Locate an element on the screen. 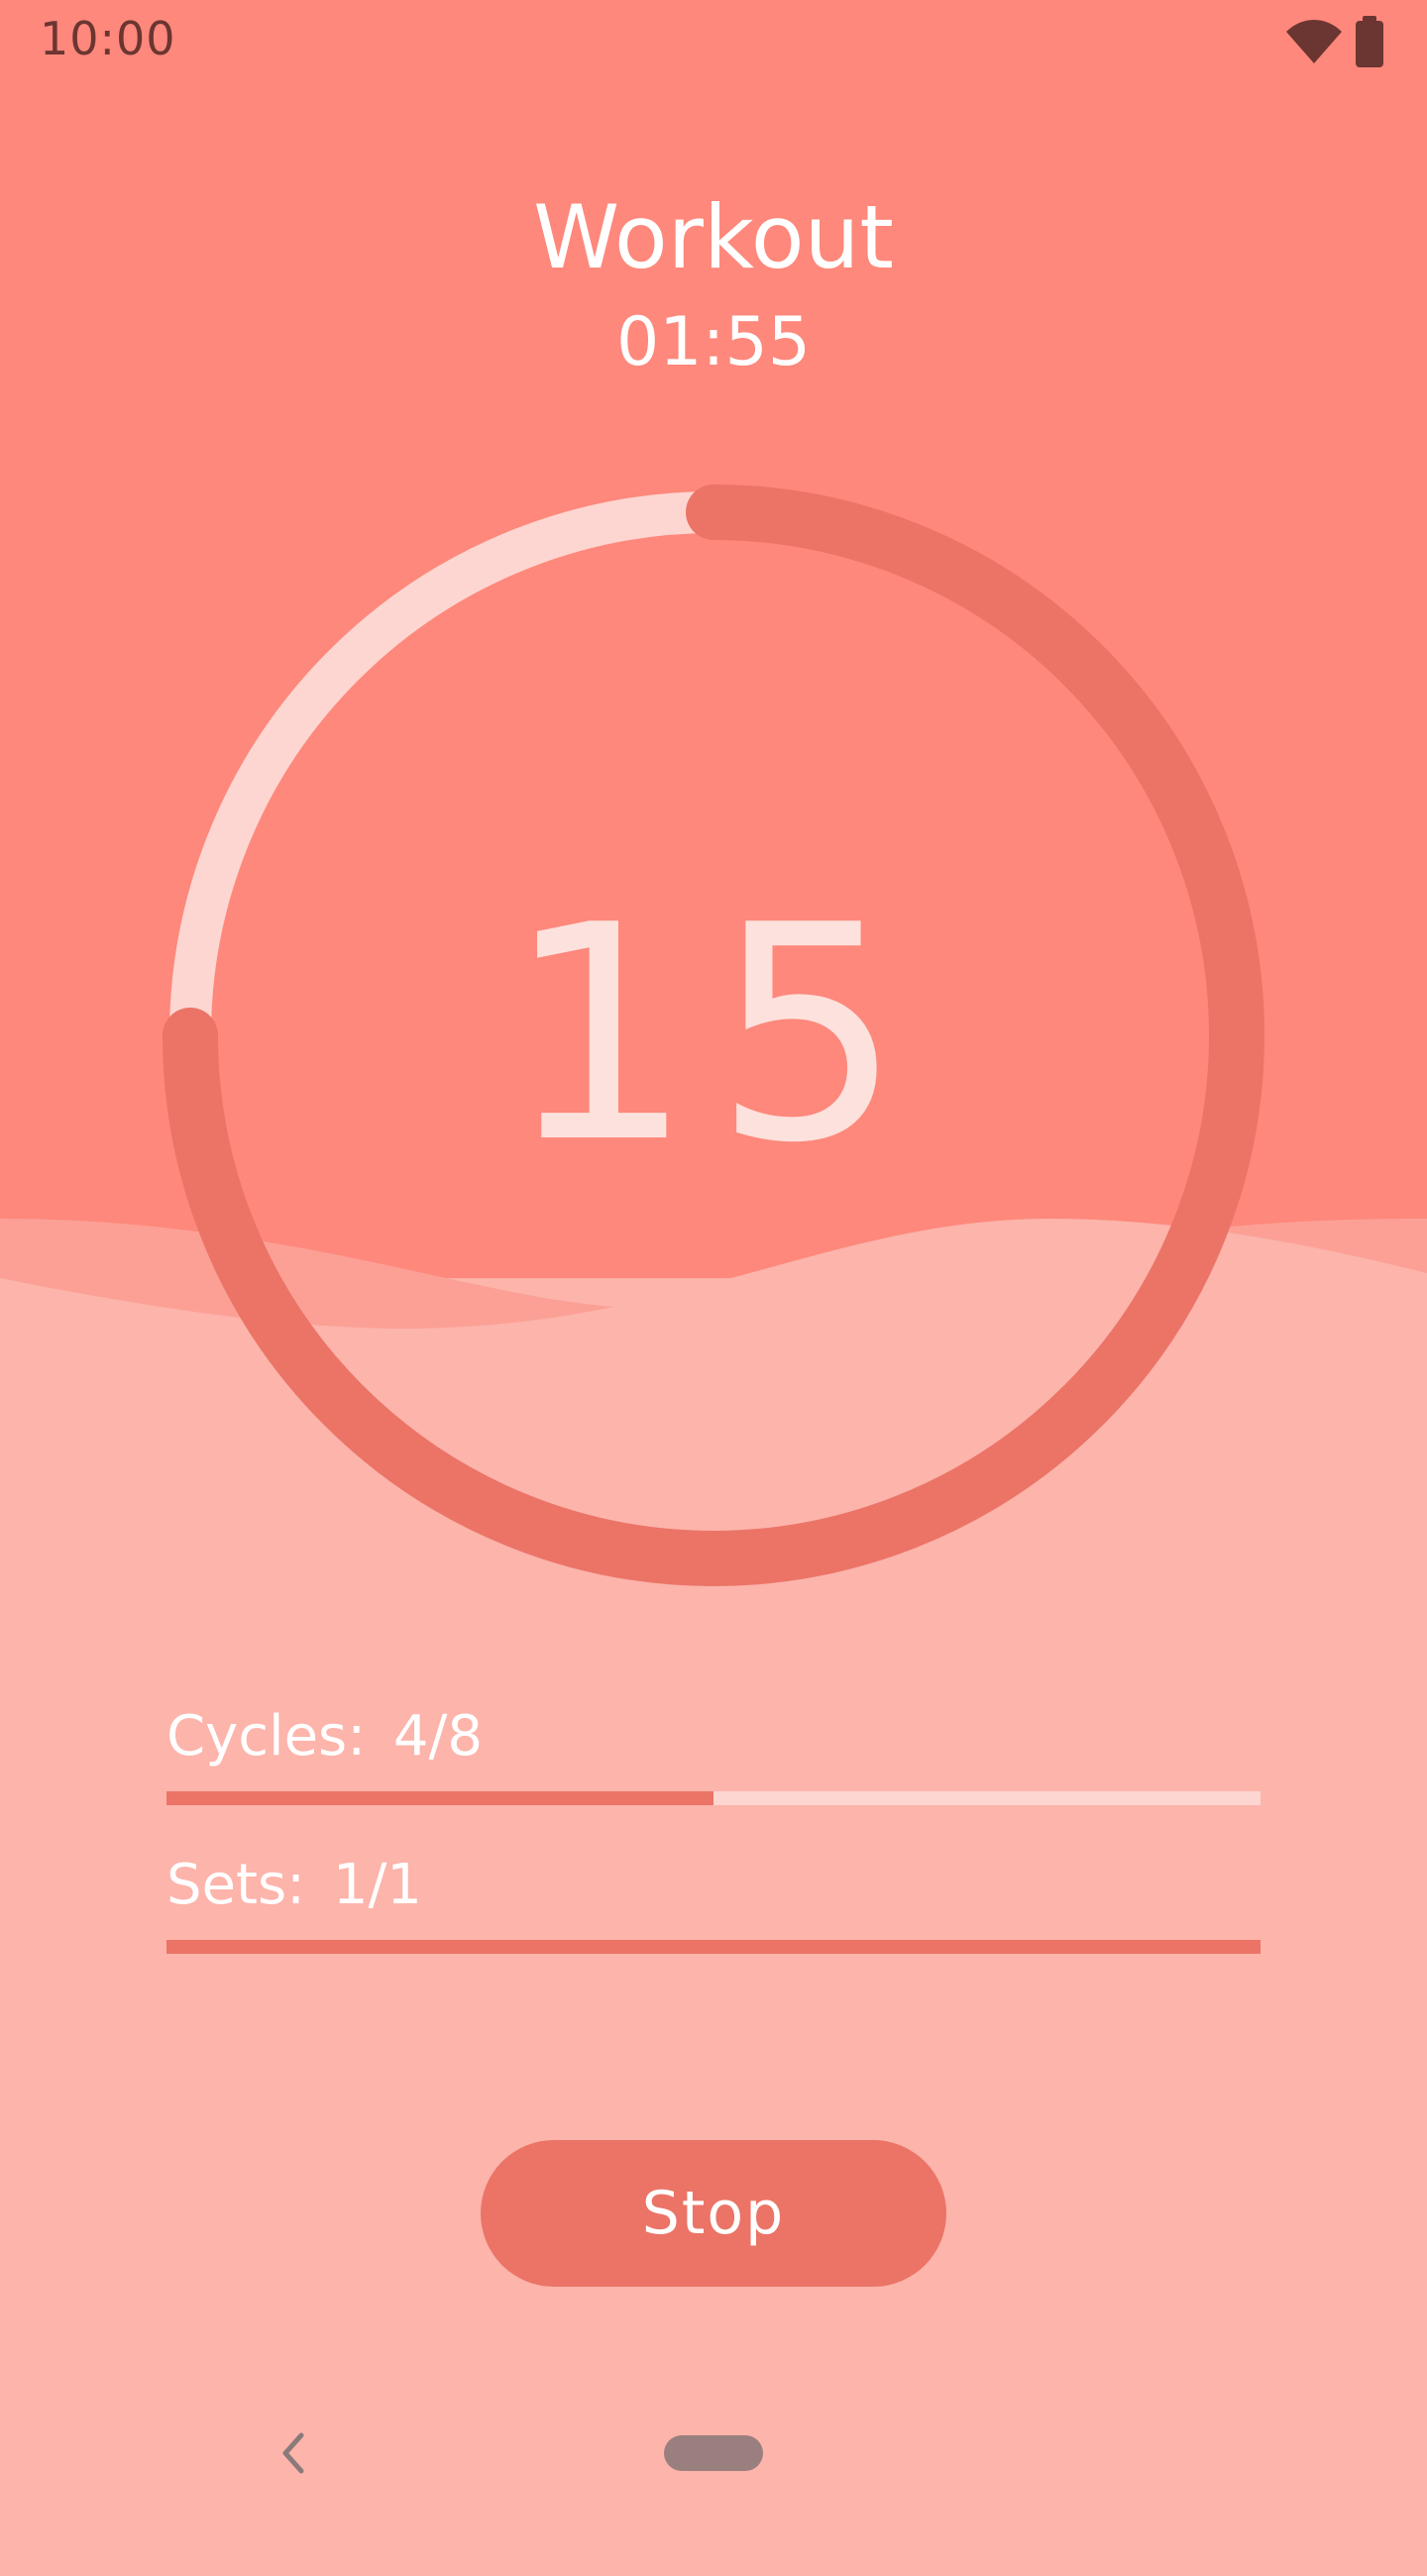  sets-progress-fill is located at coordinates (713, 1947).